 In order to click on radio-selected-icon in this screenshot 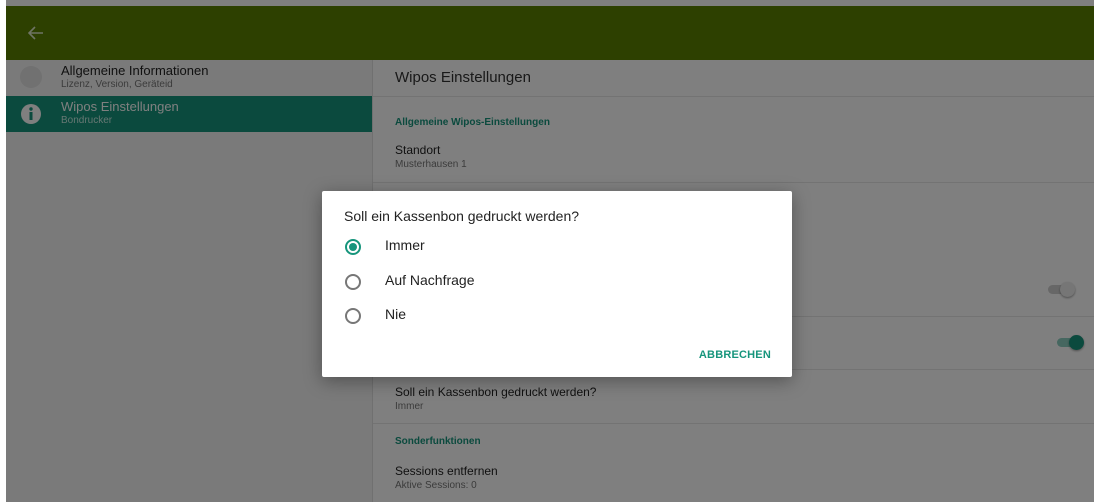, I will do `click(353, 247)`.